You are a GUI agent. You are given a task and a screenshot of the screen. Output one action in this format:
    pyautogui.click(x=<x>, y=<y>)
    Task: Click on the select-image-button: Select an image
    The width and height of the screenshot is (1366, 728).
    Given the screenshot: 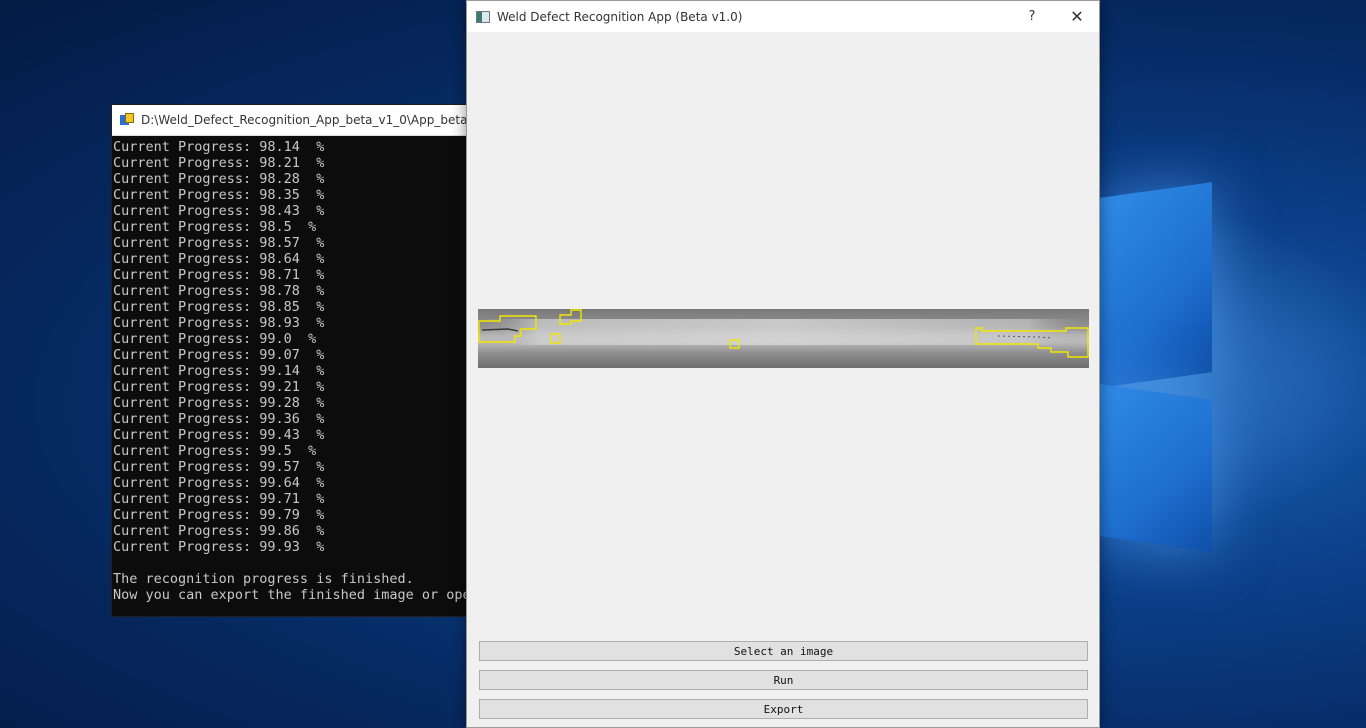 What is the action you would take?
    pyautogui.click(x=783, y=651)
    